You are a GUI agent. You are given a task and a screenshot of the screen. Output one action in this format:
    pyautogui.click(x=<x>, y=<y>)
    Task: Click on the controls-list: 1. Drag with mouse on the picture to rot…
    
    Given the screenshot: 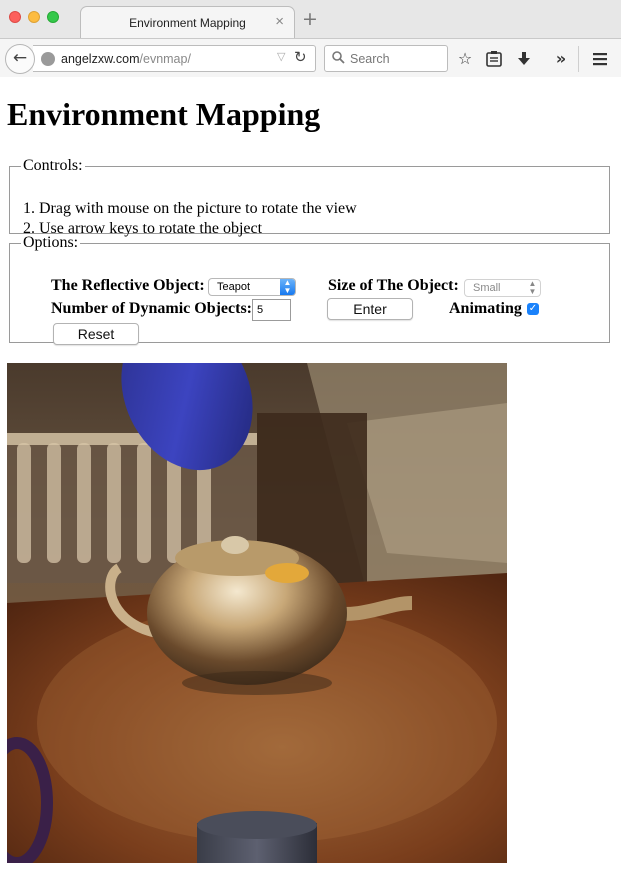 What is the action you would take?
    pyautogui.click(x=190, y=219)
    